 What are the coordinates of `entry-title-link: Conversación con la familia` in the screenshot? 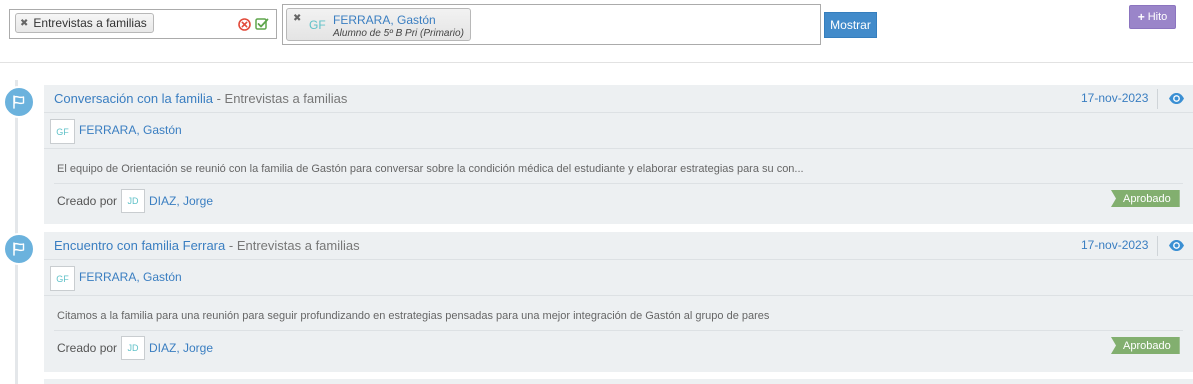 It's located at (133, 98).